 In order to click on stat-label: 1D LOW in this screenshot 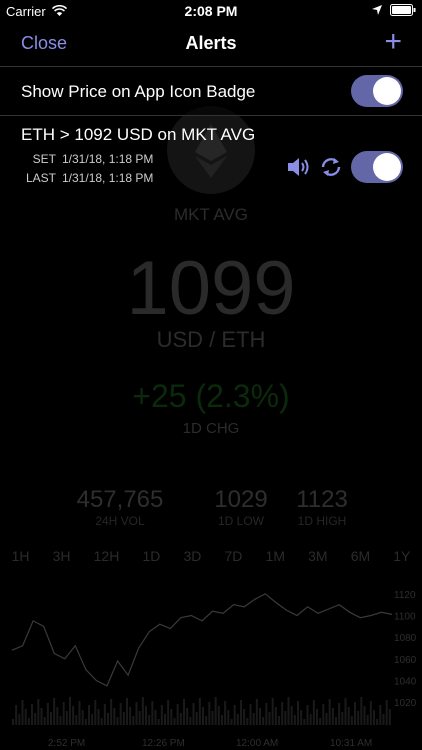, I will do `click(240, 521)`.